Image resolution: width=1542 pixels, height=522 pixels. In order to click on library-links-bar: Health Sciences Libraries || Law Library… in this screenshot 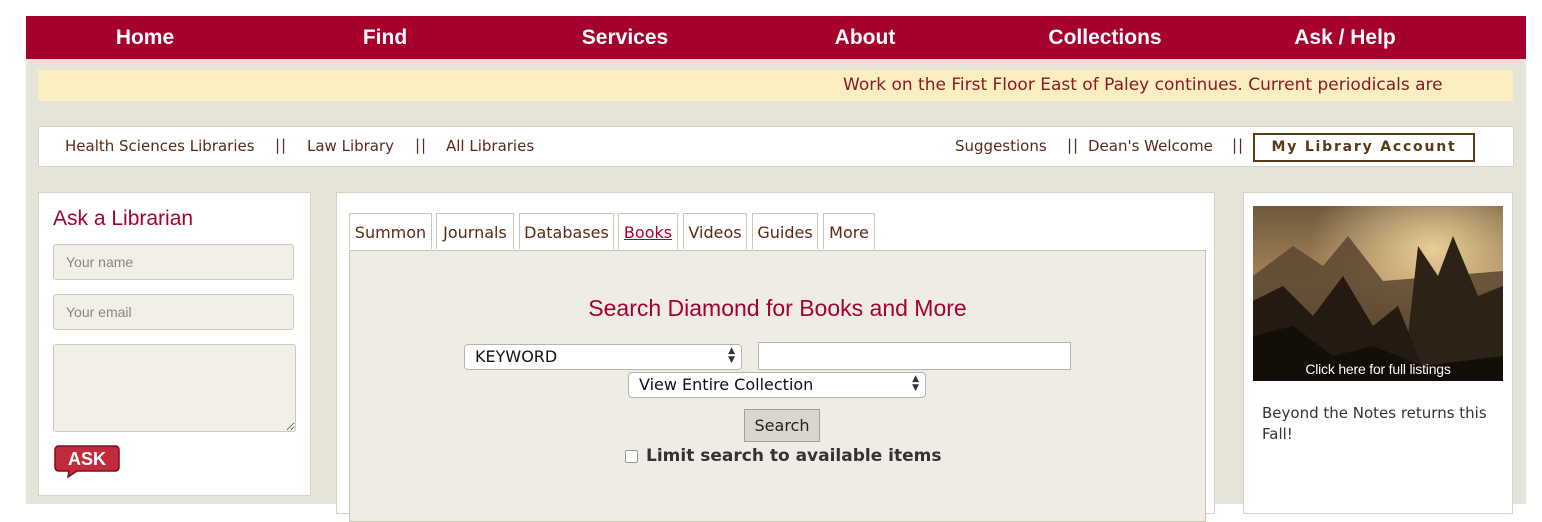, I will do `click(776, 146)`.